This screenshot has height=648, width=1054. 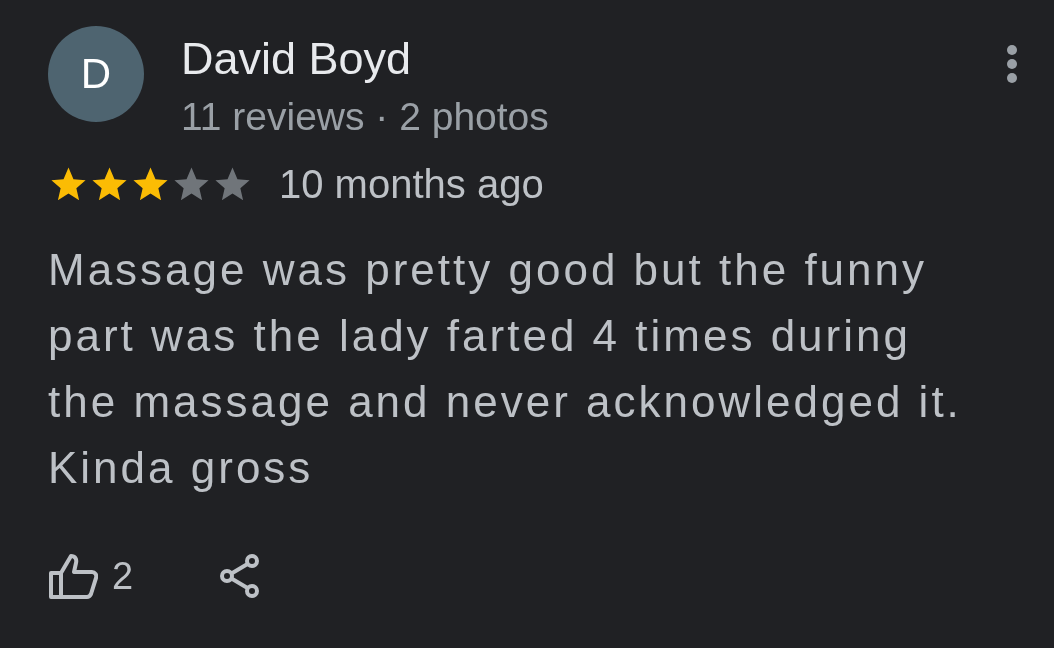 I want to click on more-options-icon, so click(x=1012, y=64).